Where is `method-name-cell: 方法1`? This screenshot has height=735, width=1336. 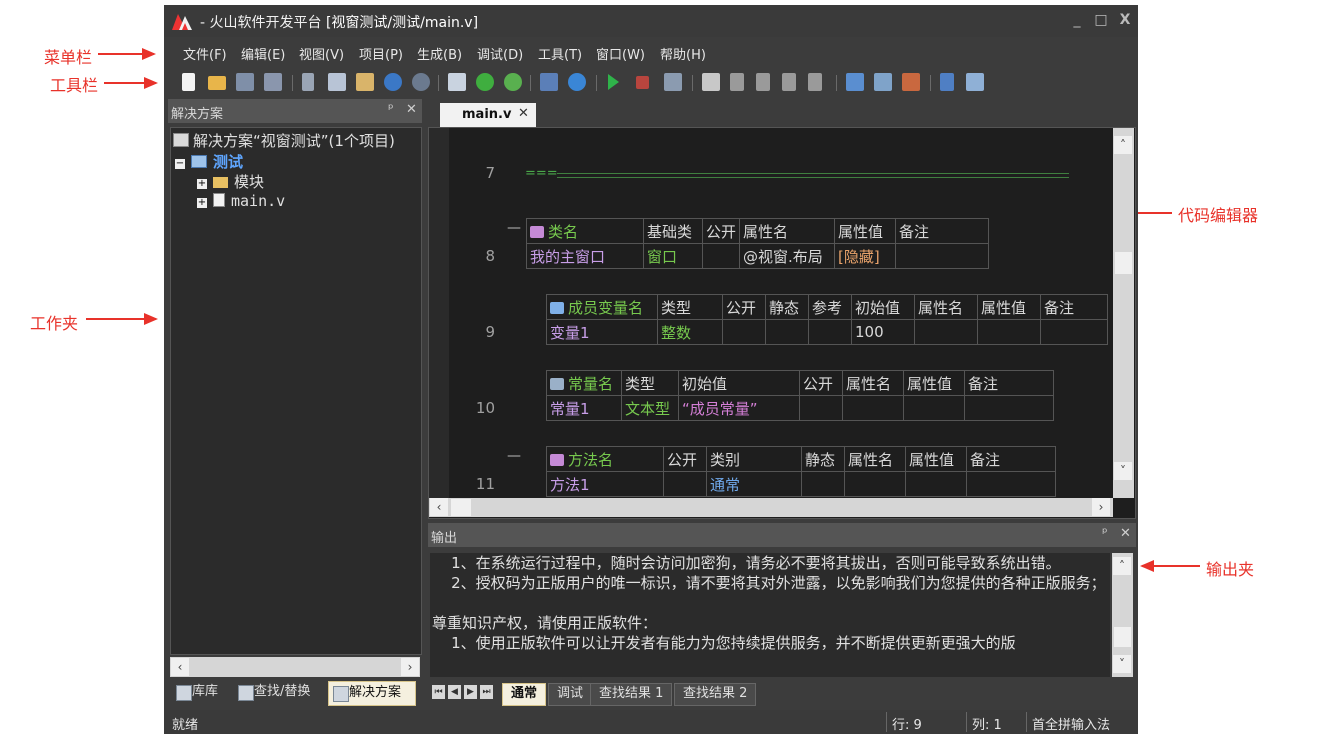
method-name-cell: 方法1 is located at coordinates (605, 484).